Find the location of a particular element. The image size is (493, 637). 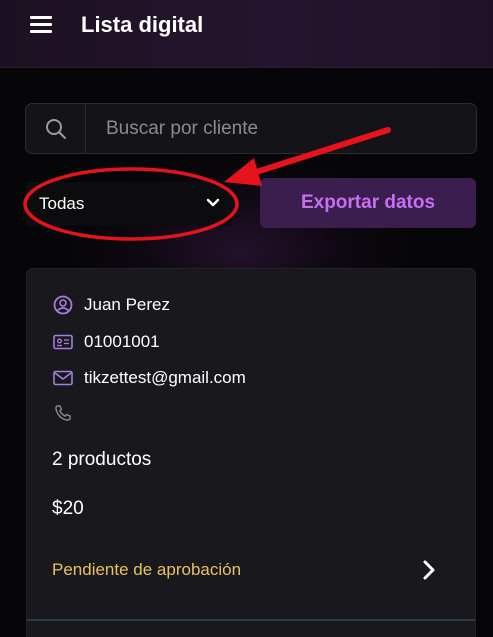

customer-name-row: Juan Perez is located at coordinates (111, 305).